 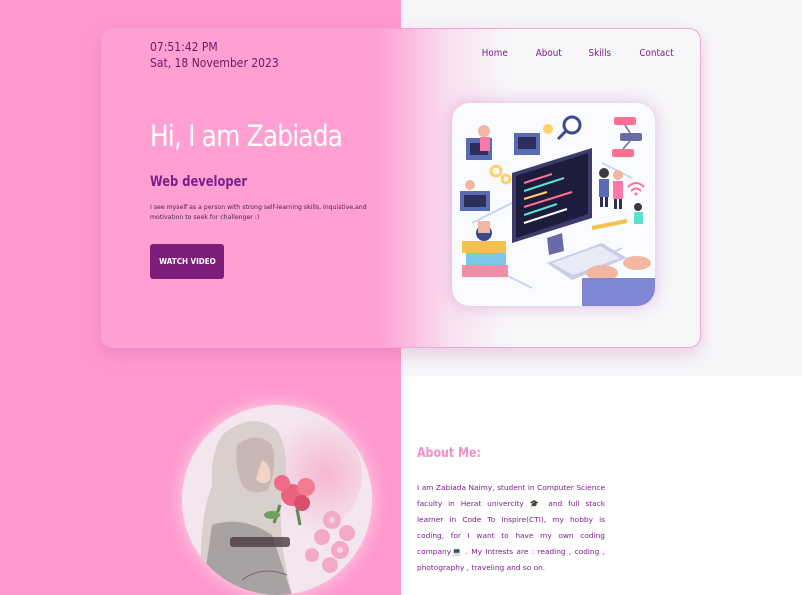 I want to click on nav-contact-link: Contact, so click(x=656, y=53).